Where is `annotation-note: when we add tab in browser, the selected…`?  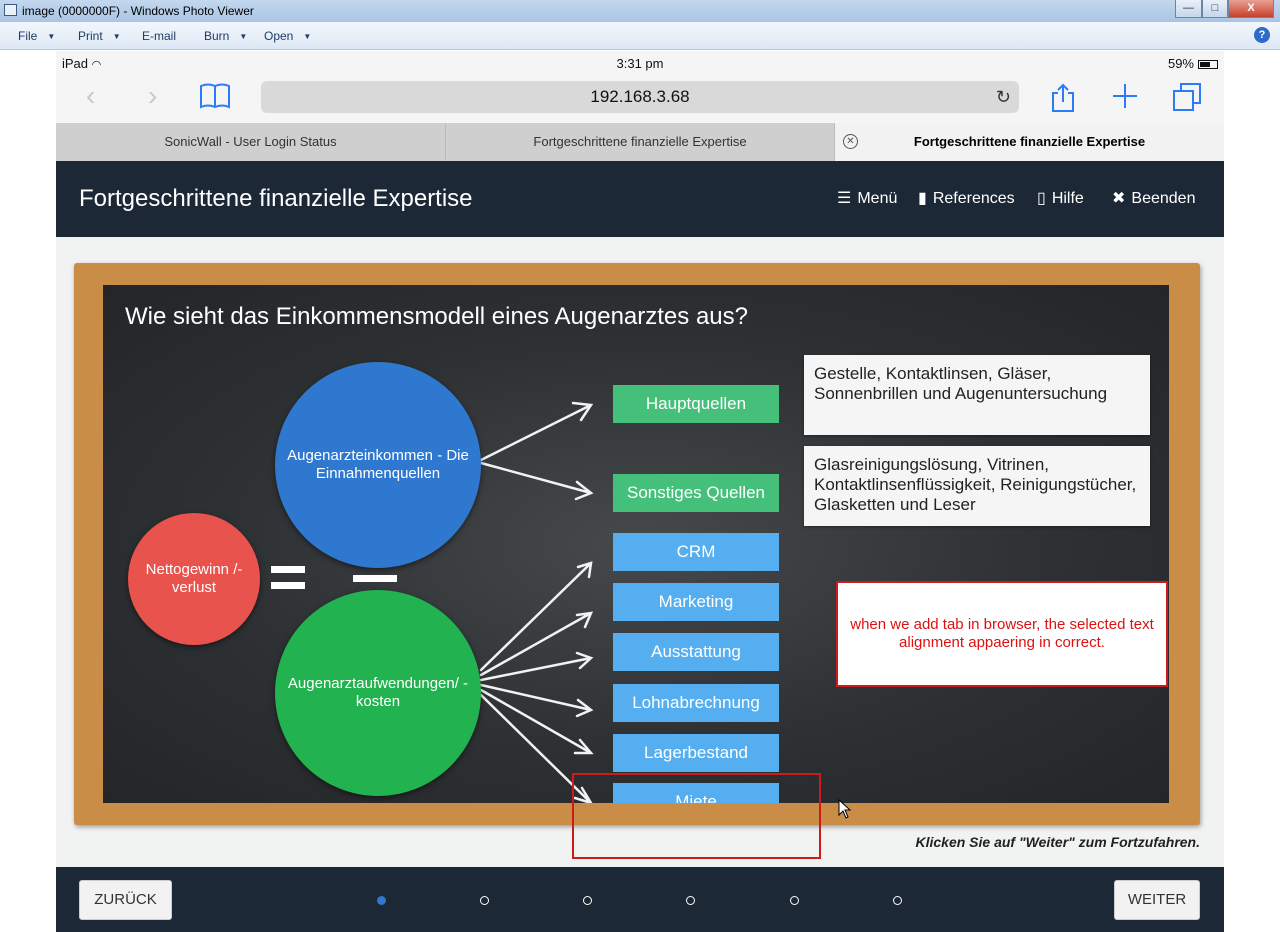 annotation-note: when we add tab in browser, the selected… is located at coordinates (1002, 634).